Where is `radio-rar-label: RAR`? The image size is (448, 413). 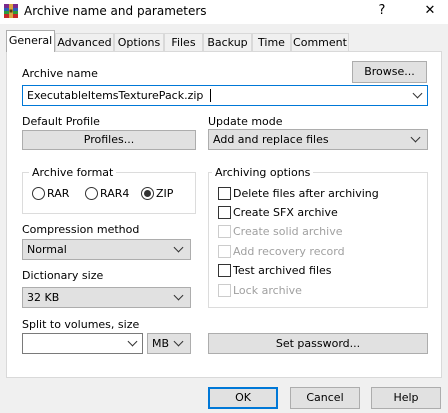 radio-rar-label: RAR is located at coordinates (58, 193).